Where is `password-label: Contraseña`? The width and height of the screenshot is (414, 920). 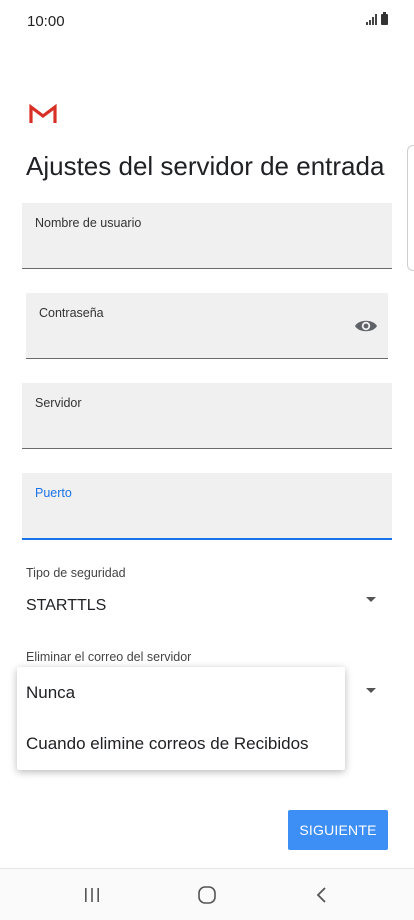 password-label: Contraseña is located at coordinates (71, 313).